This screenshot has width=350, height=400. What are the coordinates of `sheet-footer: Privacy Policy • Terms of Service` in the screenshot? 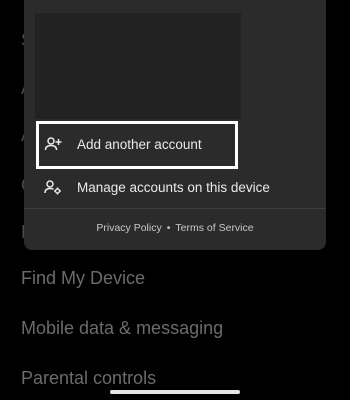 It's located at (175, 228).